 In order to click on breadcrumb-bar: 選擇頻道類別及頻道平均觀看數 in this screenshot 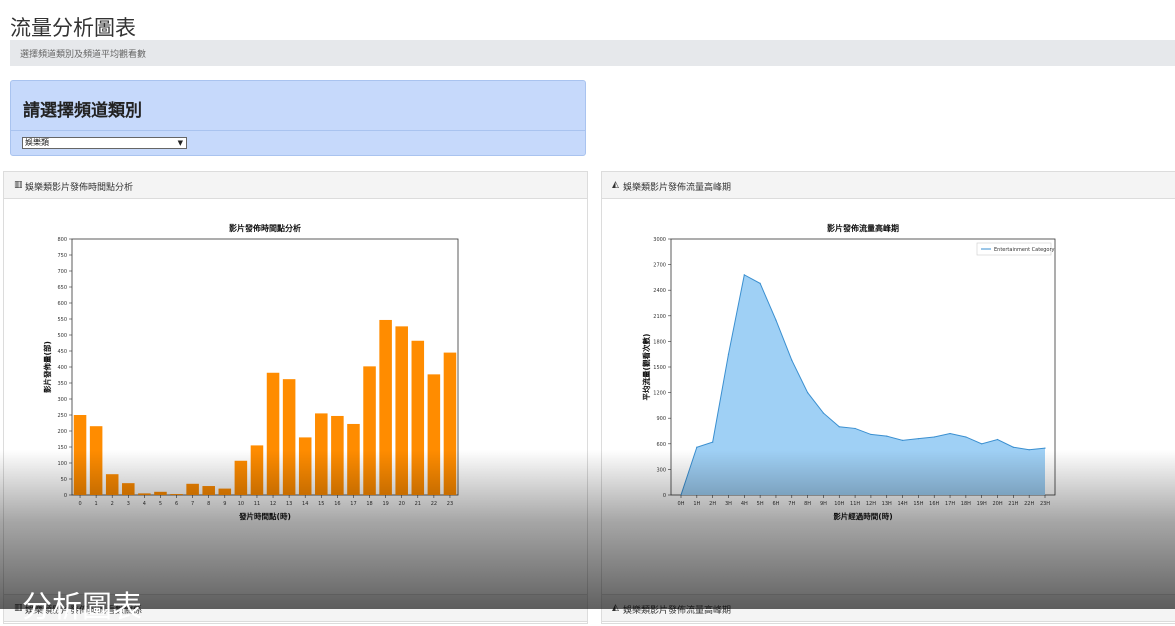, I will do `click(592, 53)`.